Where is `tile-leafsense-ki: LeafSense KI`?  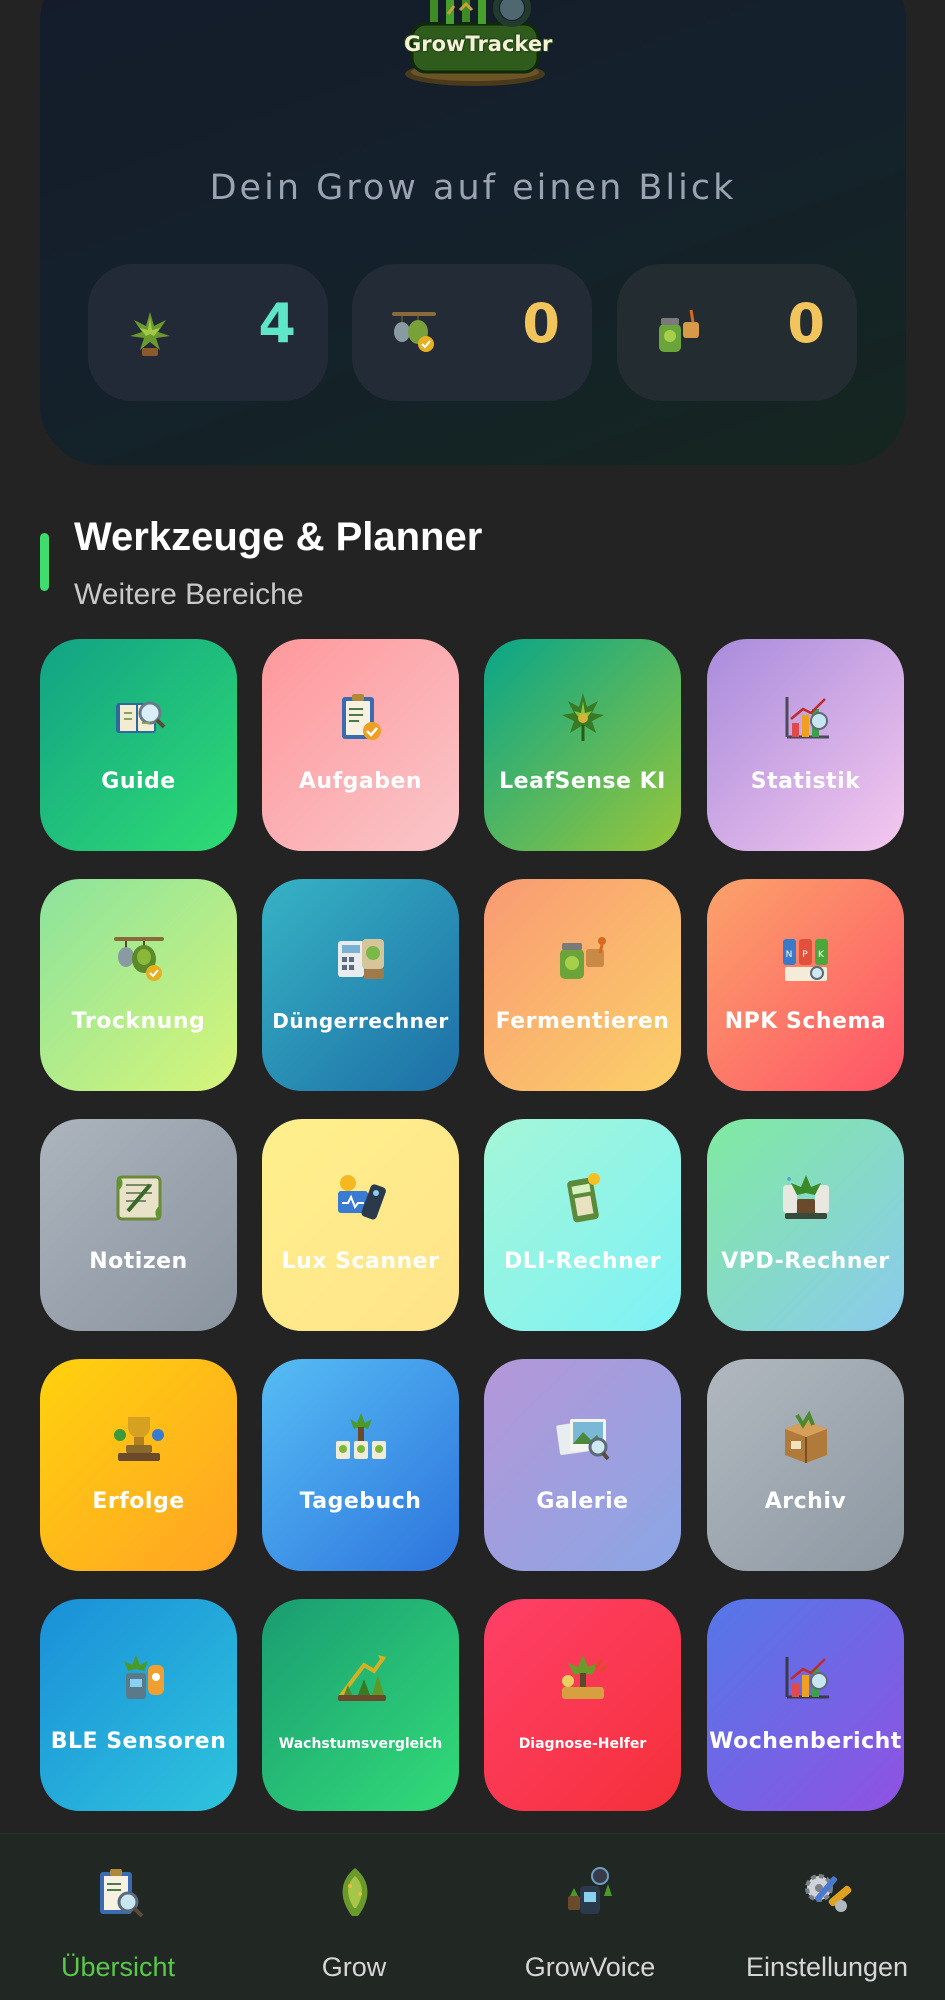 tile-leafsense-ki: LeafSense KI is located at coordinates (582, 745).